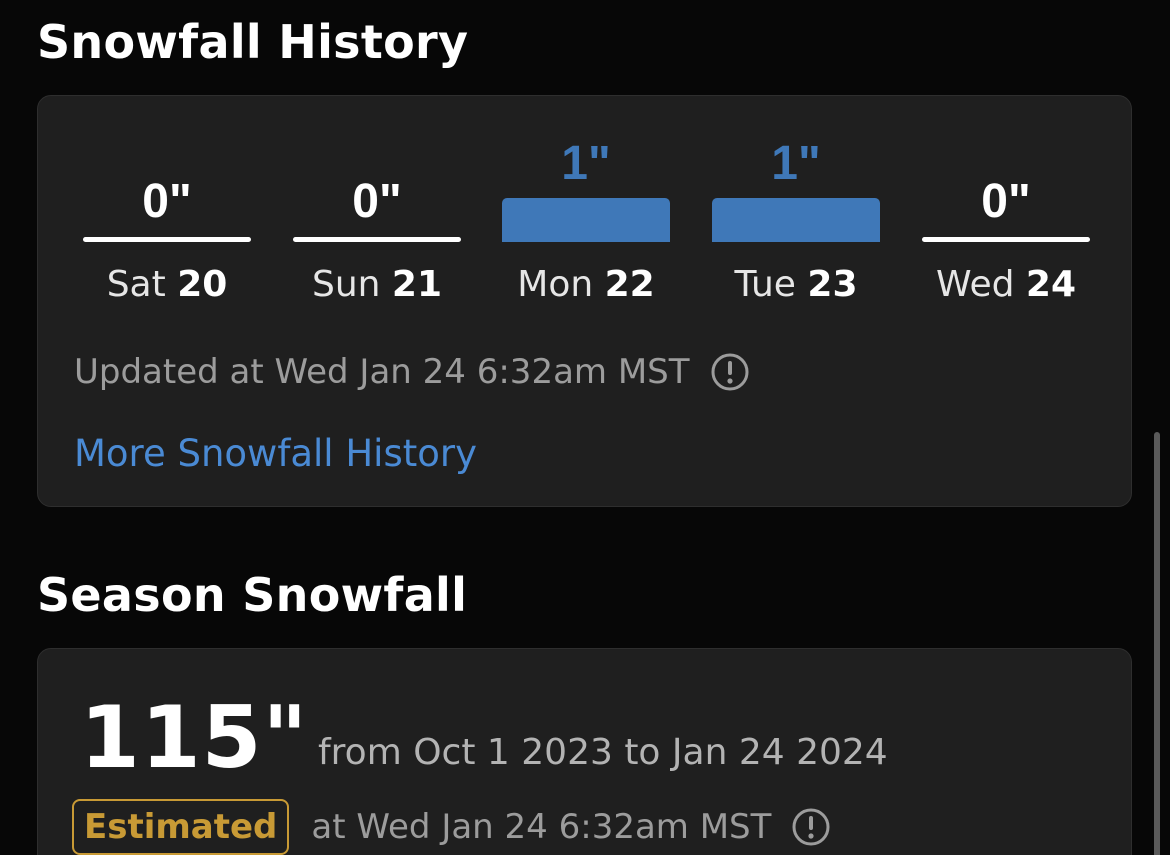 The width and height of the screenshot is (1170, 855). I want to click on day-date: 22, so click(629, 284).